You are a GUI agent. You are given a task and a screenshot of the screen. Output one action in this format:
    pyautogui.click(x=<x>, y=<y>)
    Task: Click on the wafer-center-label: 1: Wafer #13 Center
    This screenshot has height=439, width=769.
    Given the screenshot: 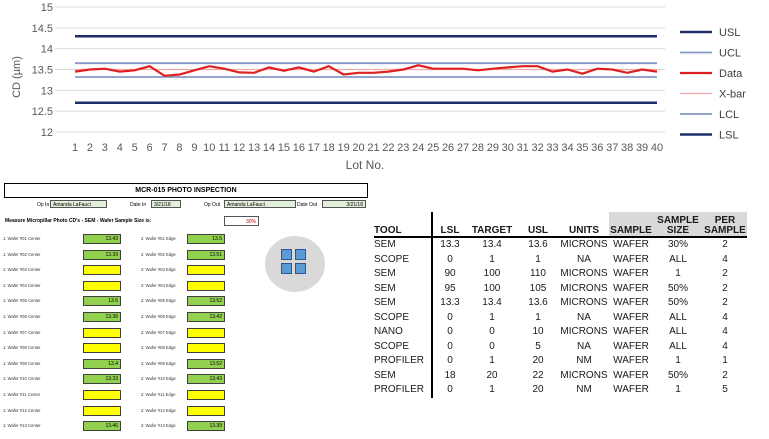 What is the action you would take?
    pyautogui.click(x=22, y=426)
    